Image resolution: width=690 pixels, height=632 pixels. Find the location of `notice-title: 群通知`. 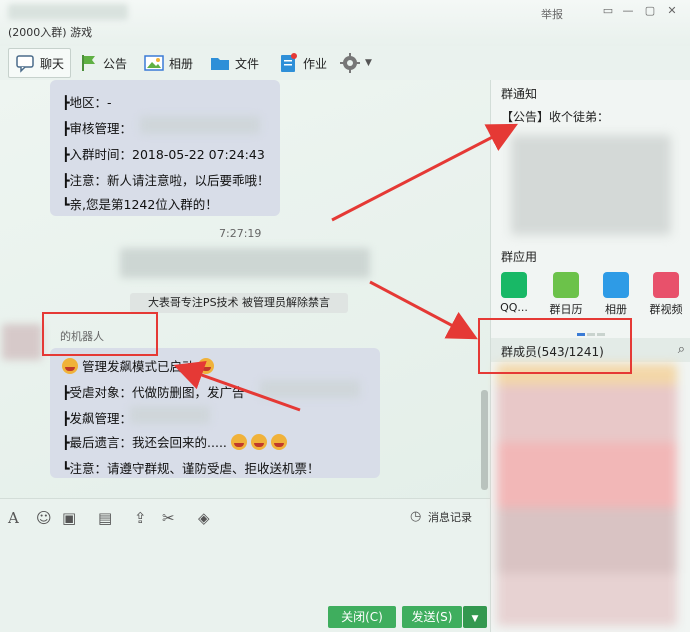

notice-title: 群通知 is located at coordinates (519, 94).